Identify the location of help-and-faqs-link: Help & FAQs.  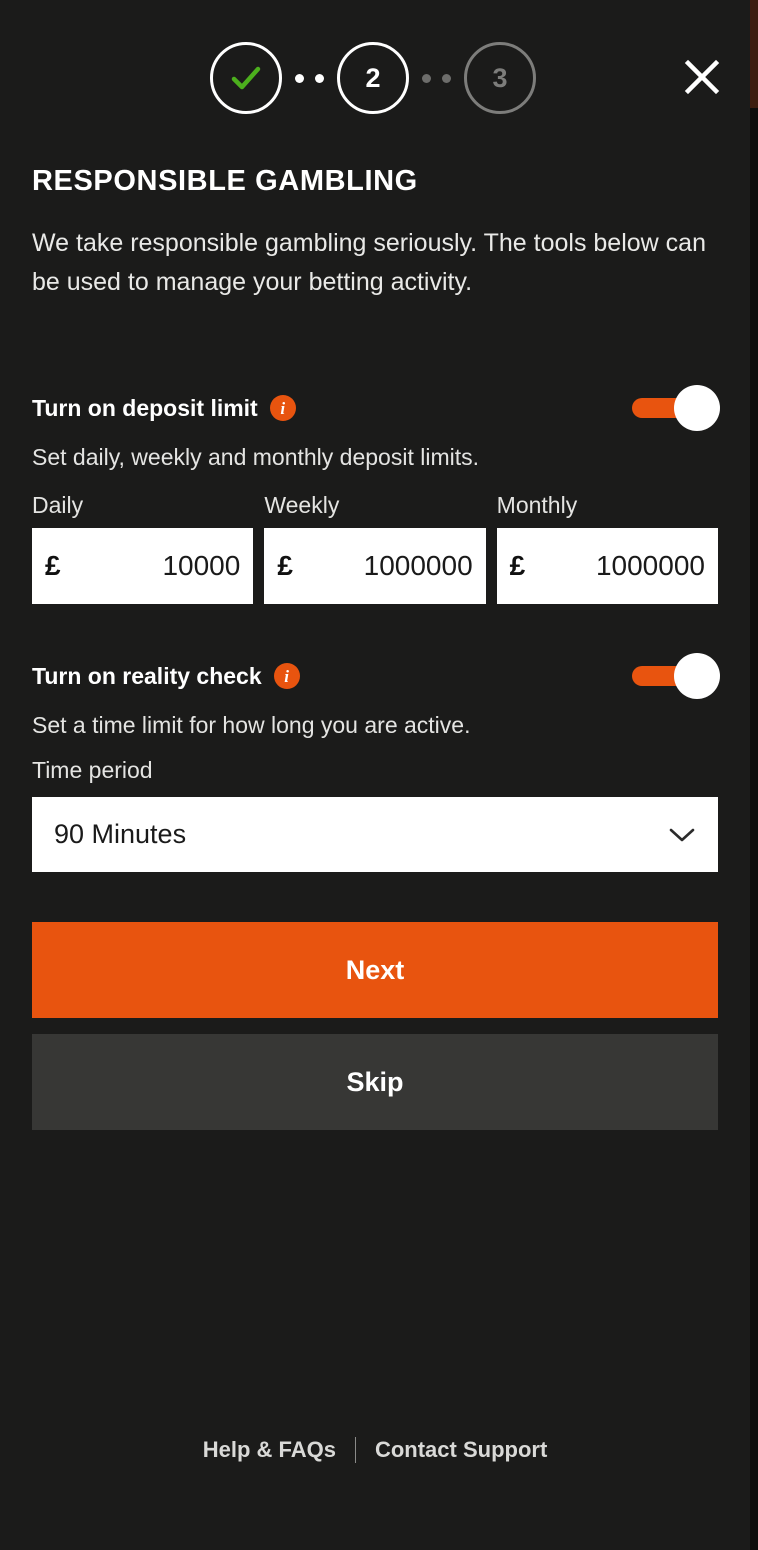
(269, 1450).